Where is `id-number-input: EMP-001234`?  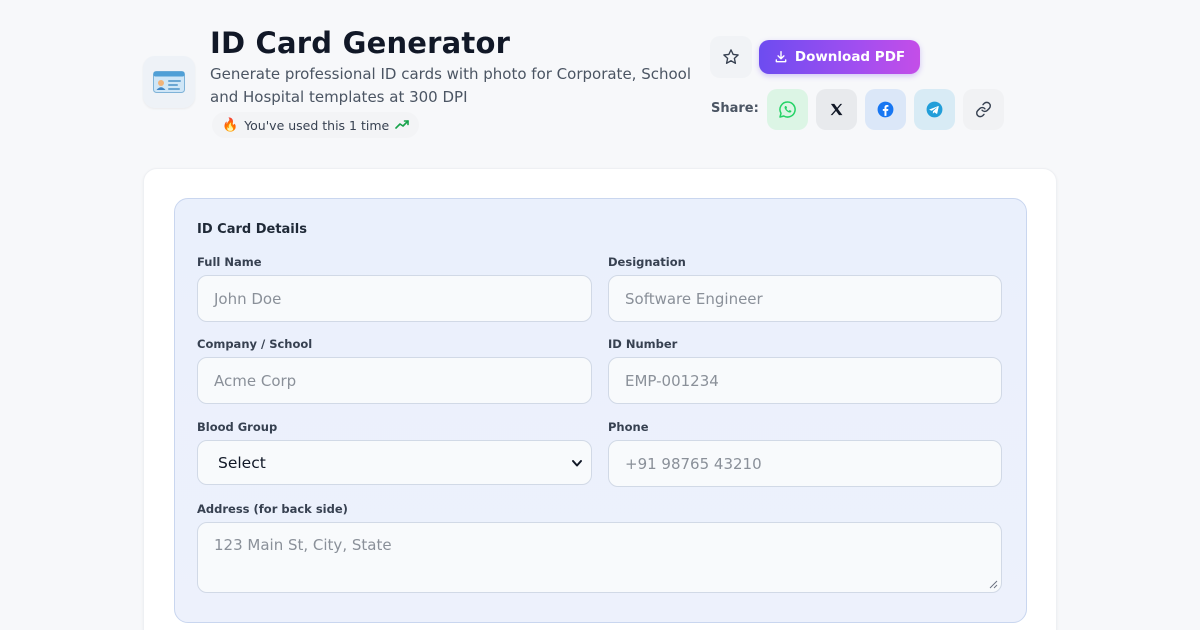 id-number-input: EMP-001234 is located at coordinates (805, 380).